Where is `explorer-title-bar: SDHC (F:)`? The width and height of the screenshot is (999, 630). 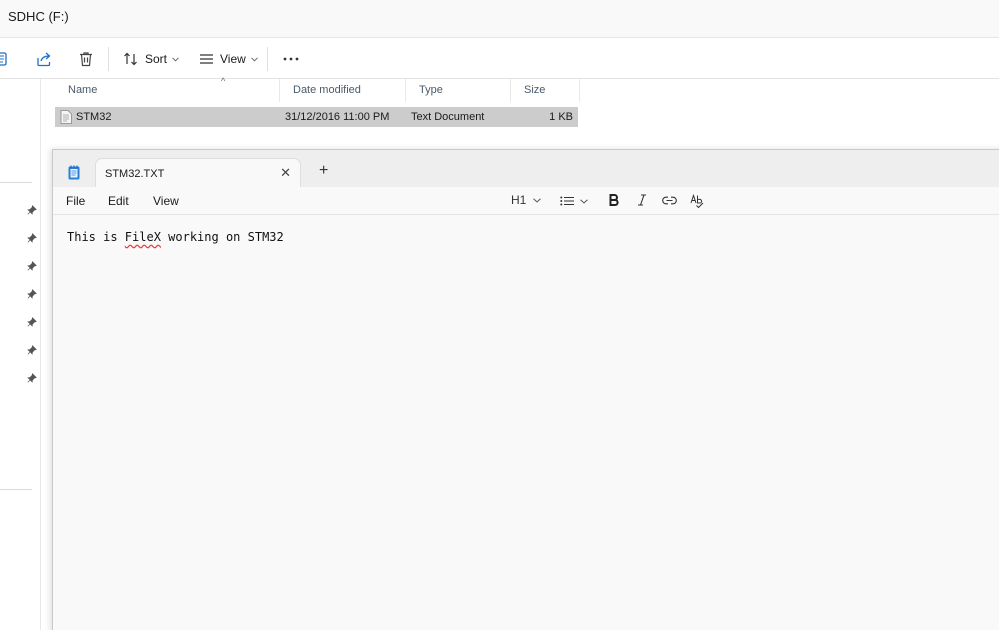 explorer-title-bar: SDHC (F:) is located at coordinates (499, 19).